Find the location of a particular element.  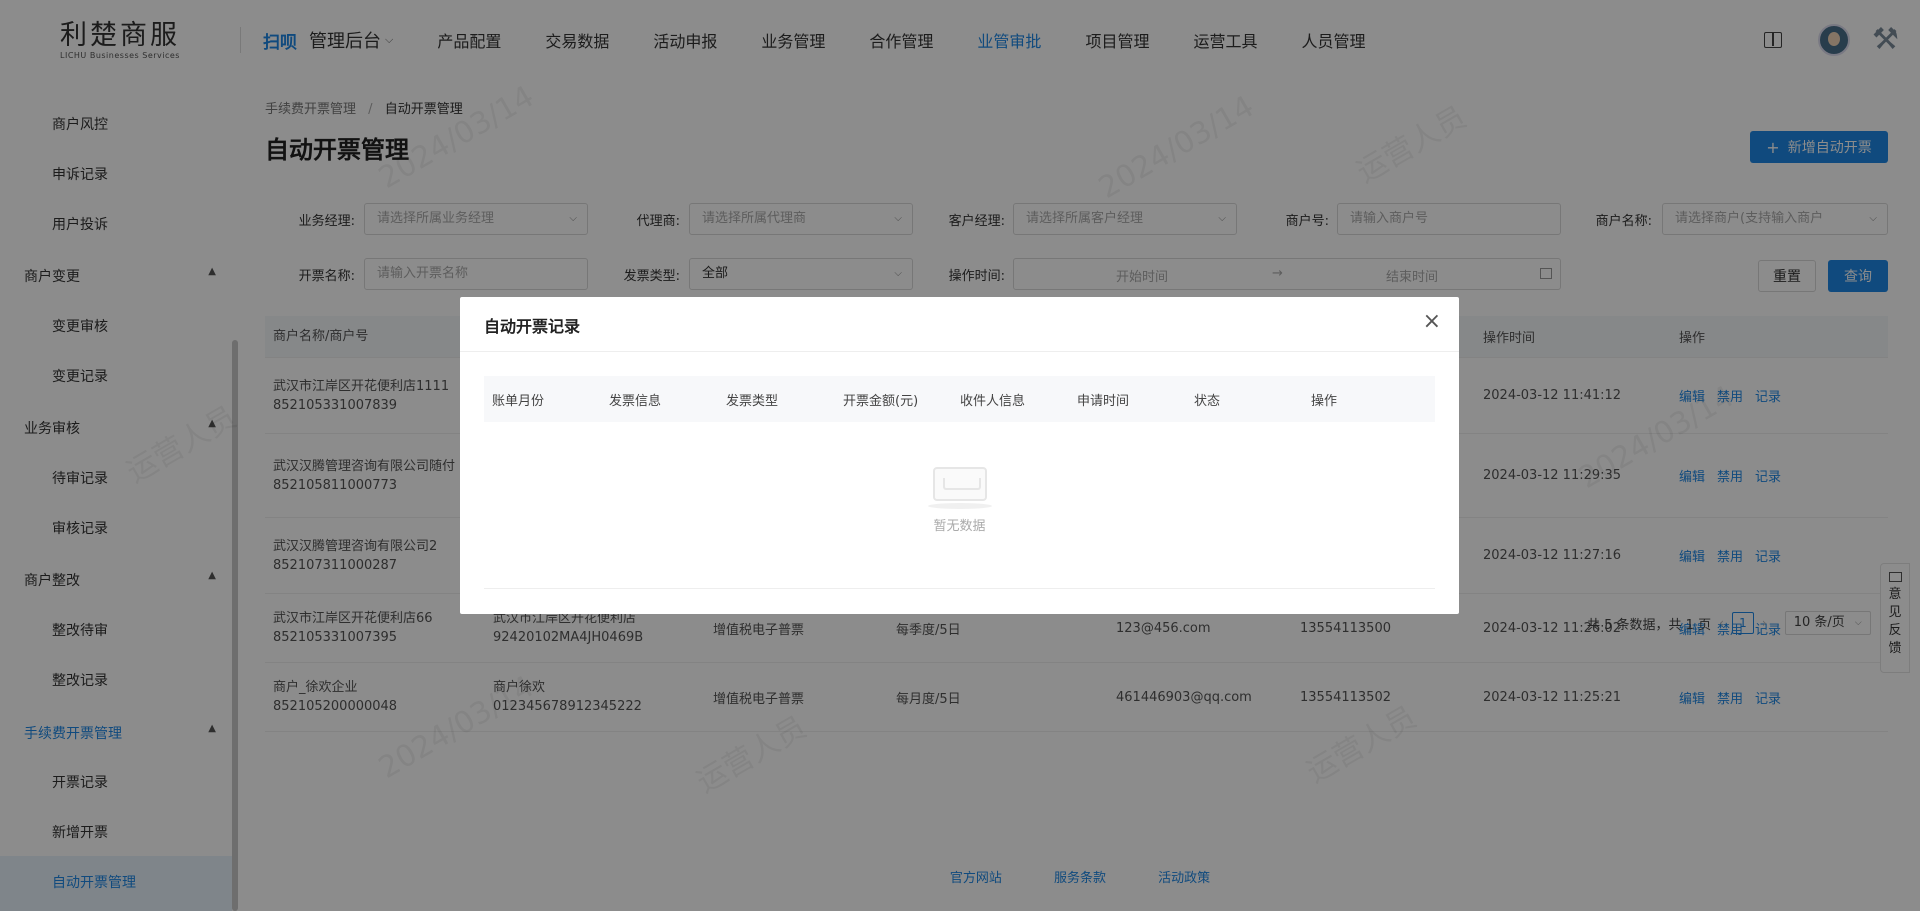

column-header: 申请时间 is located at coordinates (1103, 401).